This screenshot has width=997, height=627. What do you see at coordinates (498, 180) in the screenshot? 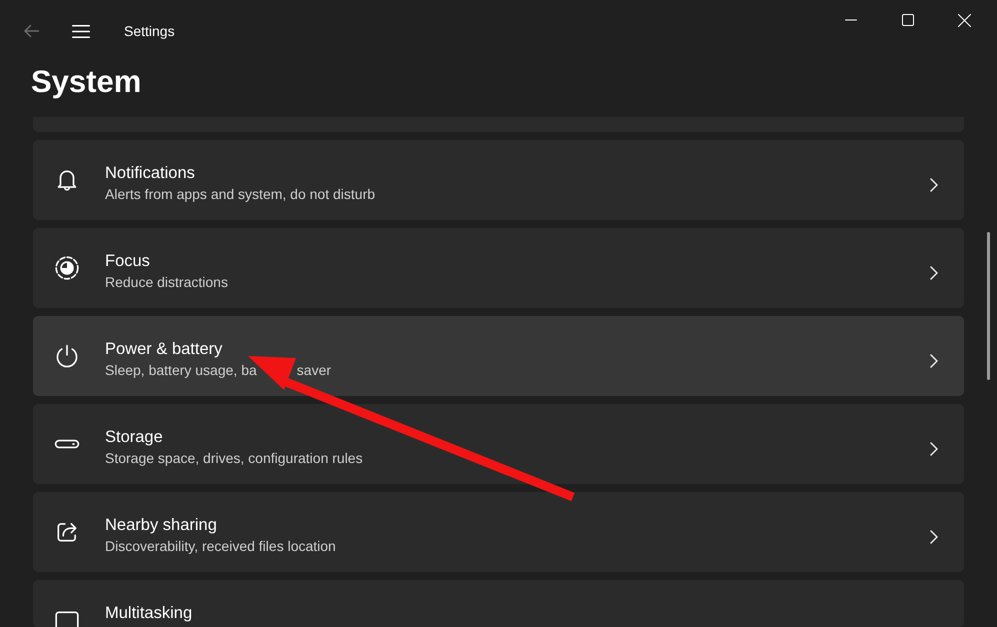
I see `settings-item: Notifications Alerts from apps and system, do not disturb` at bounding box center [498, 180].